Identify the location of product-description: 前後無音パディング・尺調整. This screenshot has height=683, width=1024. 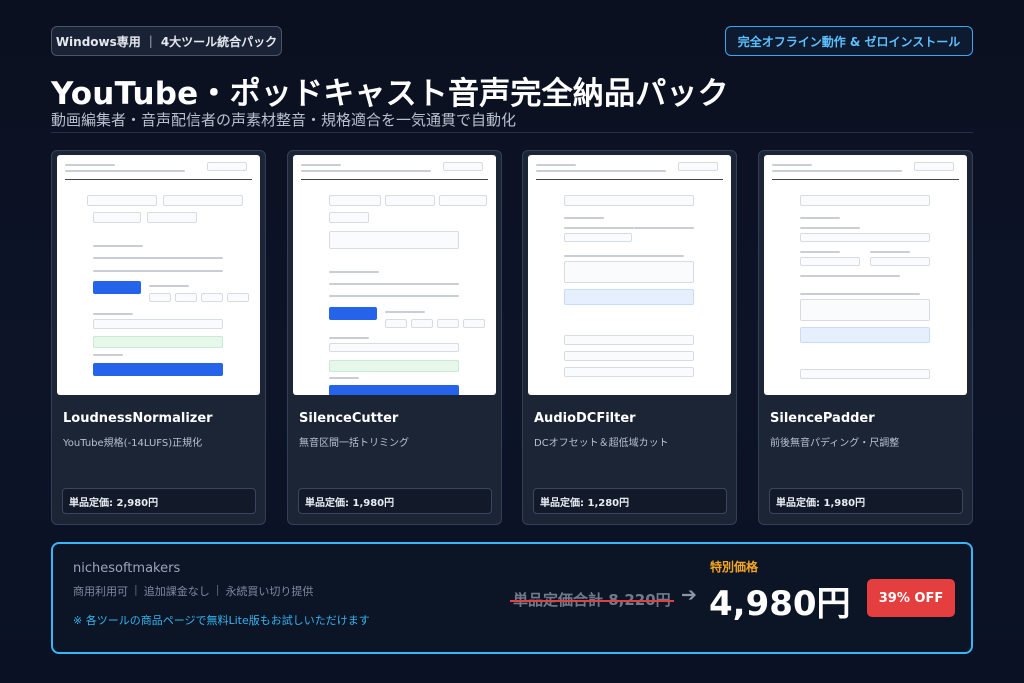
(835, 443).